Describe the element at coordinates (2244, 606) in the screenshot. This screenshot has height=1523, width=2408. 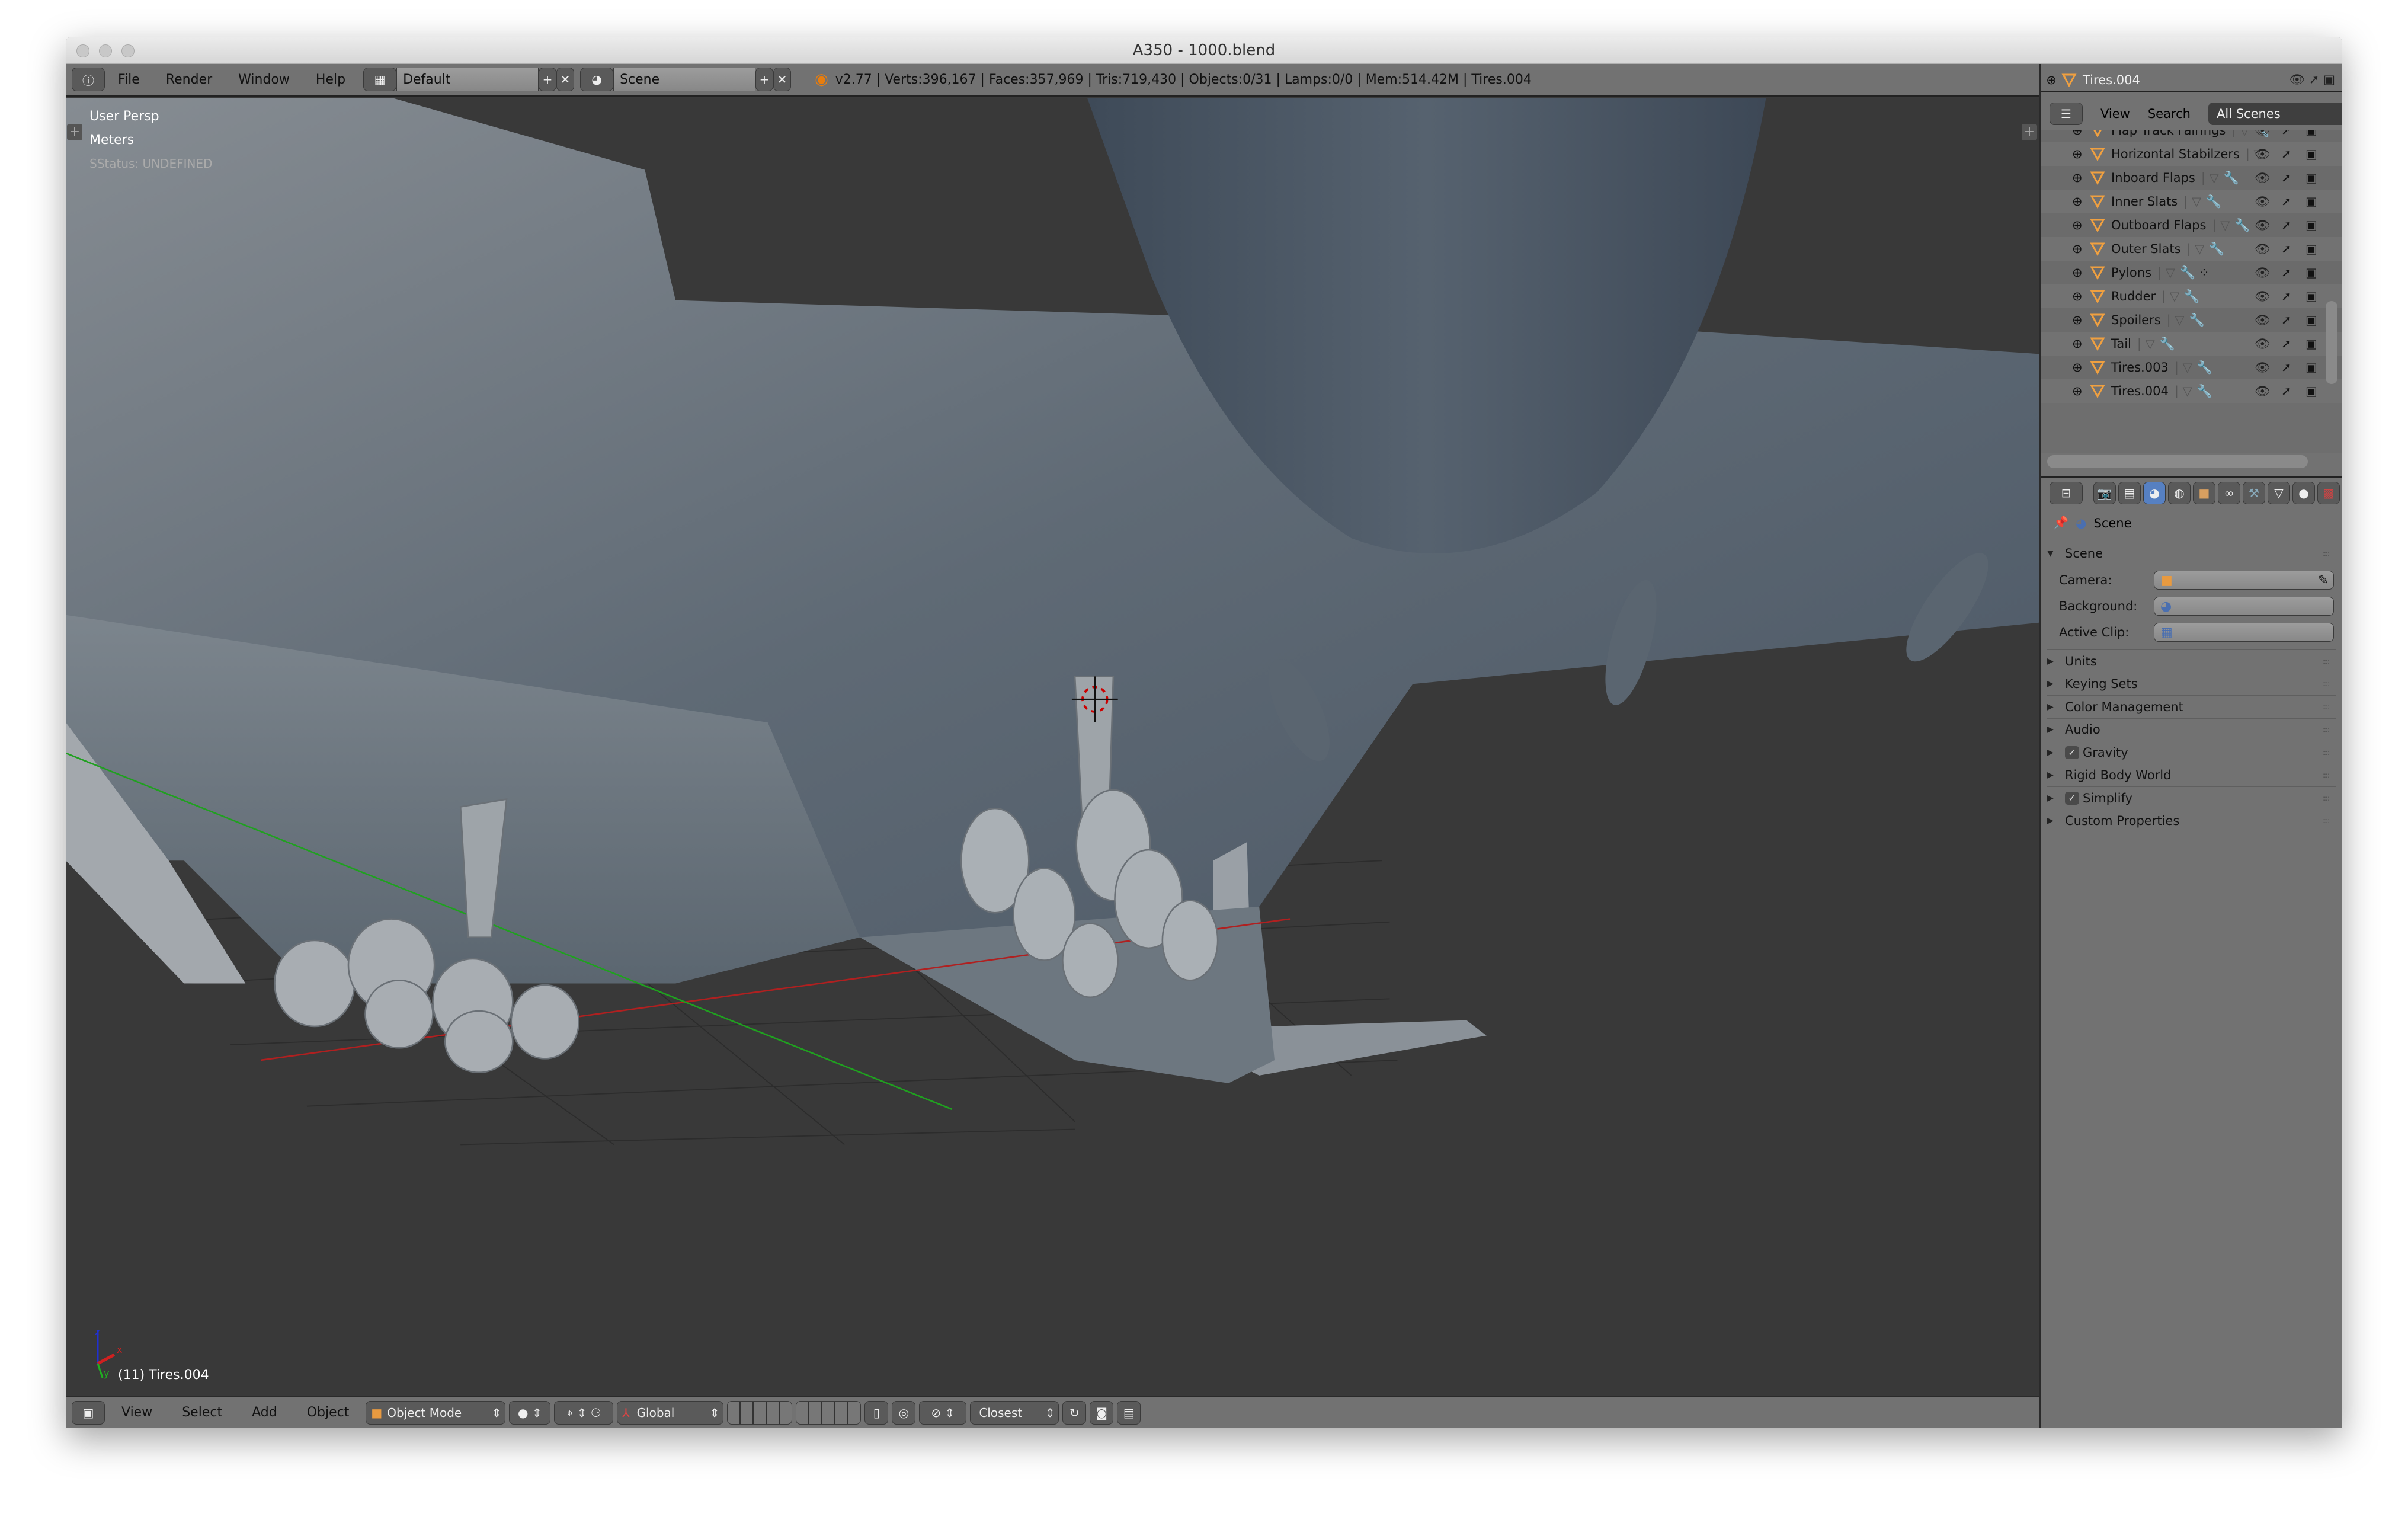
I see `field-input: ◕` at that location.